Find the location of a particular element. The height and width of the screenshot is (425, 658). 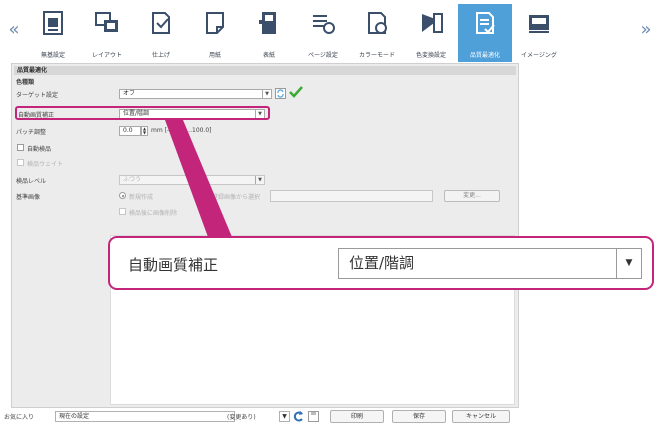

tab-color-mode: カラーモード is located at coordinates (377, 33).